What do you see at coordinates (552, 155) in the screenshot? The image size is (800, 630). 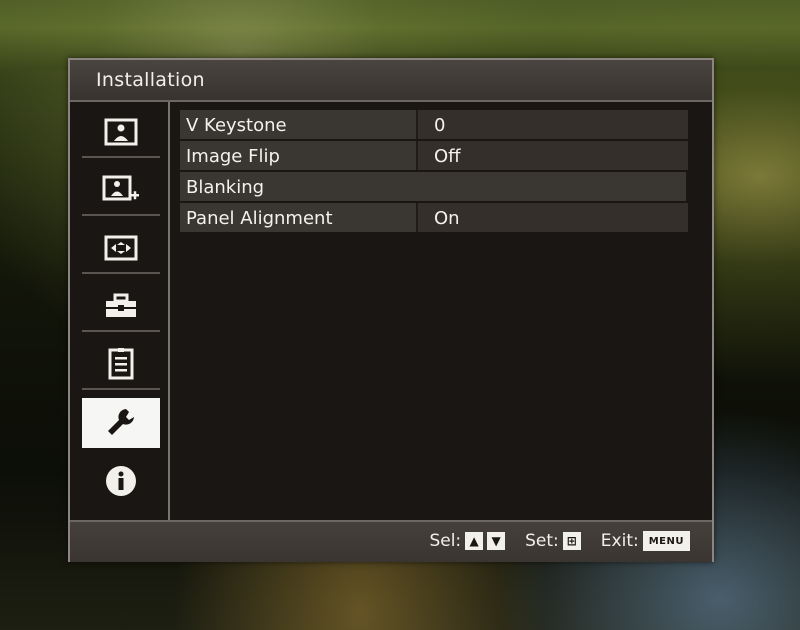 I see `setting-value-cell: Off` at bounding box center [552, 155].